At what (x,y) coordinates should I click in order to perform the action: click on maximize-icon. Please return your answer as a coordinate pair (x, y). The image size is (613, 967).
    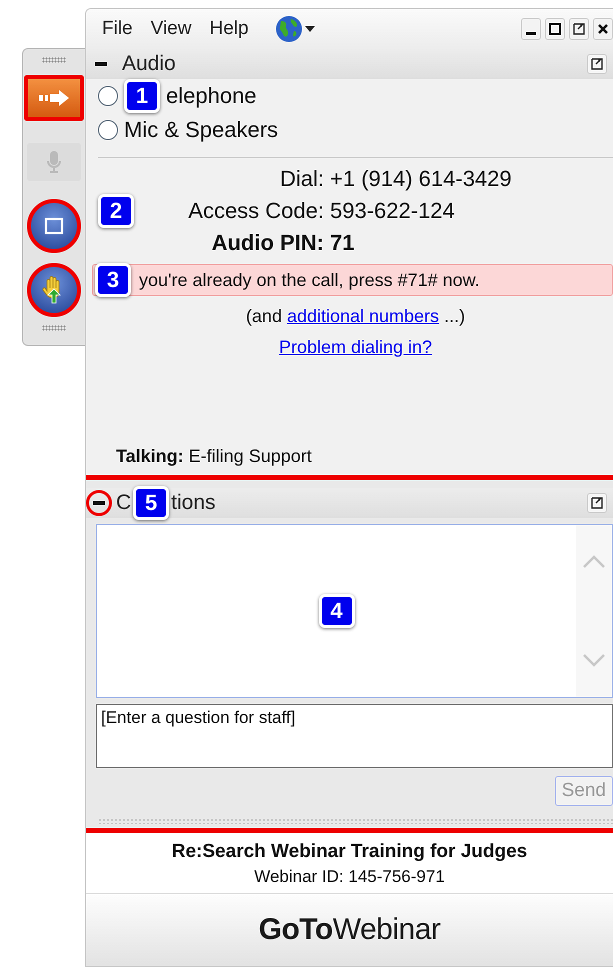
    Looking at the image, I should click on (555, 29).